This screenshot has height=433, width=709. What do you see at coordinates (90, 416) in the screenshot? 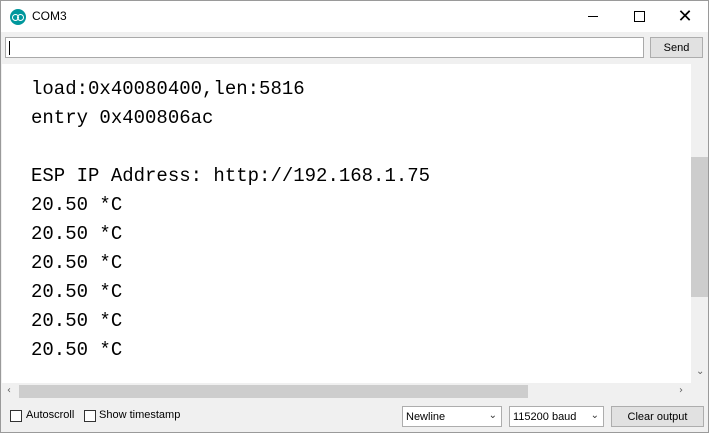
I see `show-timestamp-checkbox` at bounding box center [90, 416].